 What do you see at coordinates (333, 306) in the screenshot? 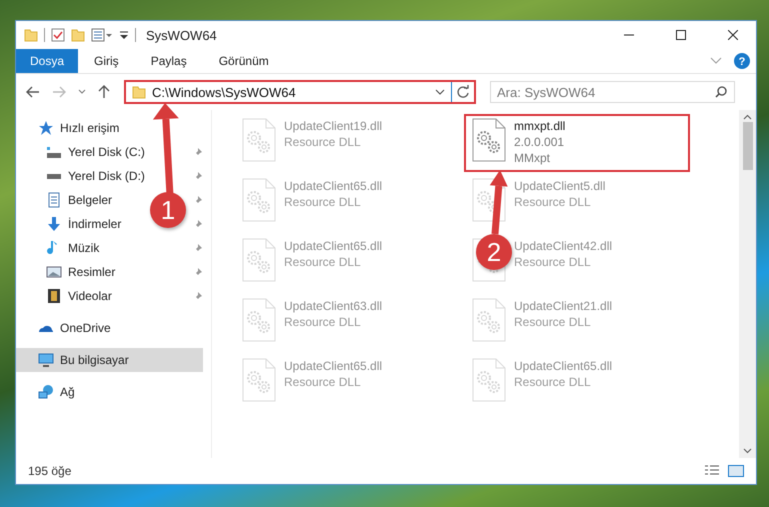
I see `file-name: UpdateClient63.dll` at bounding box center [333, 306].